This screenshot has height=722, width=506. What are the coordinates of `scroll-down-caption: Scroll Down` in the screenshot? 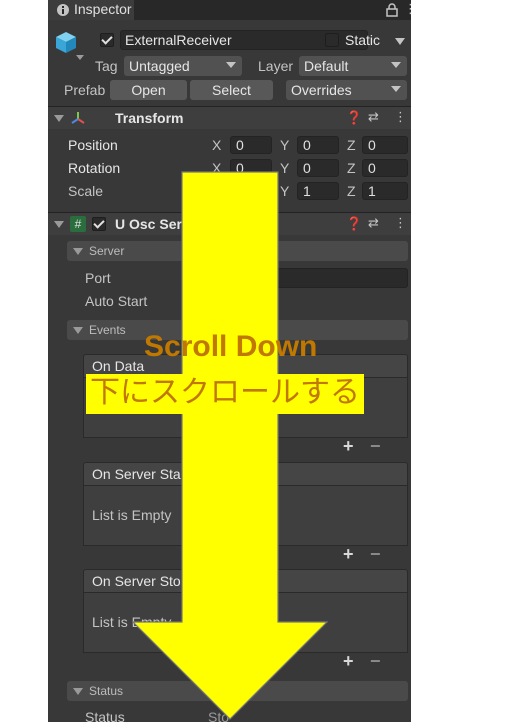 It's located at (231, 346).